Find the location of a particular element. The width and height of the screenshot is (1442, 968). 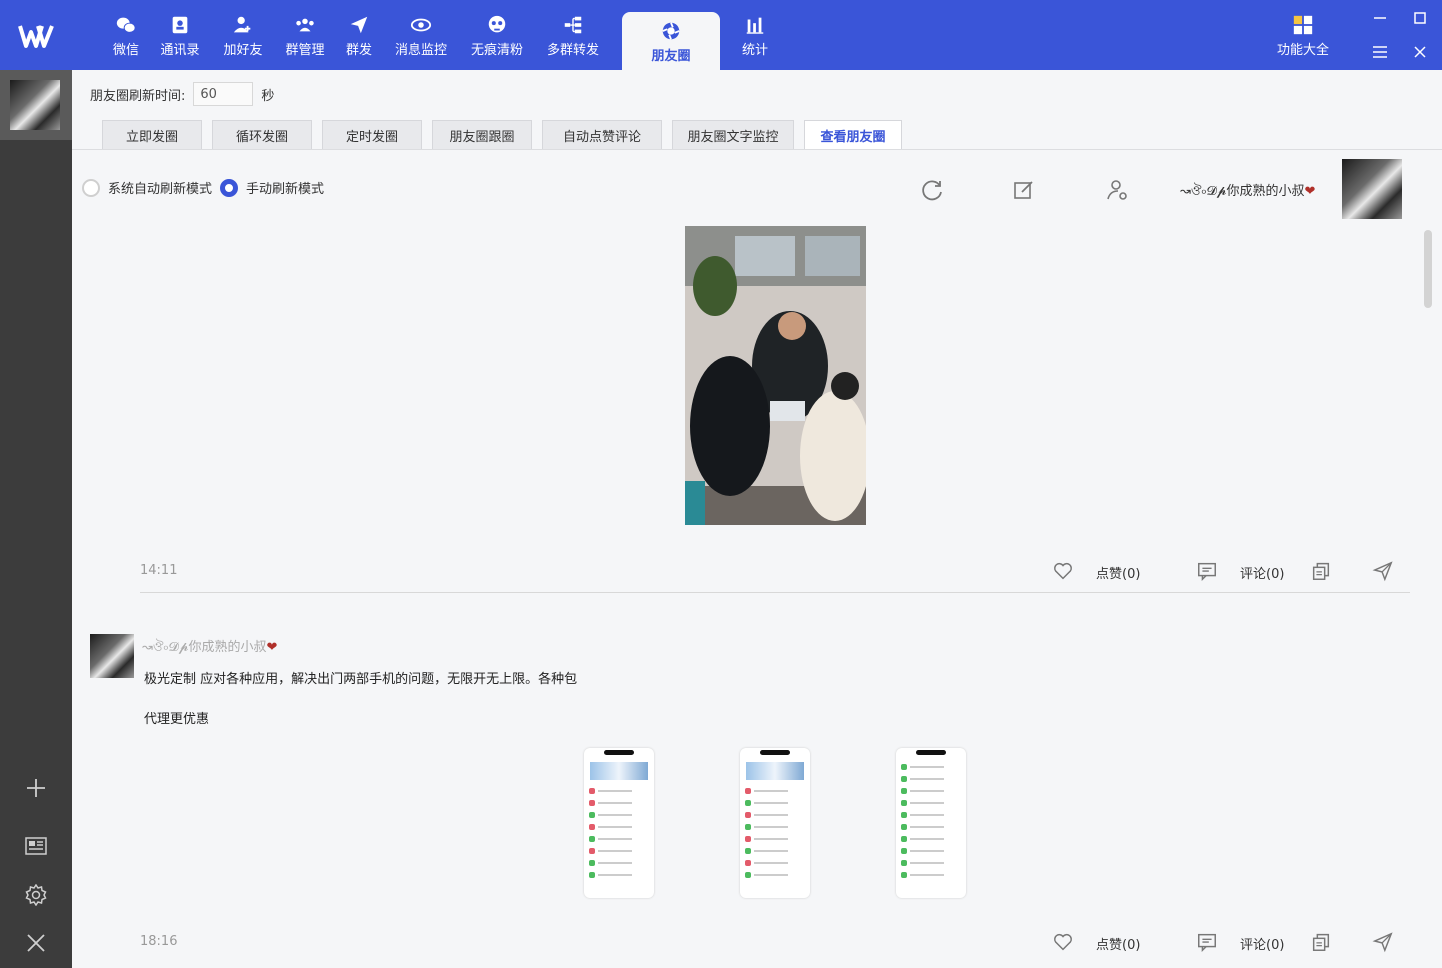

exit-button is located at coordinates (36, 943).